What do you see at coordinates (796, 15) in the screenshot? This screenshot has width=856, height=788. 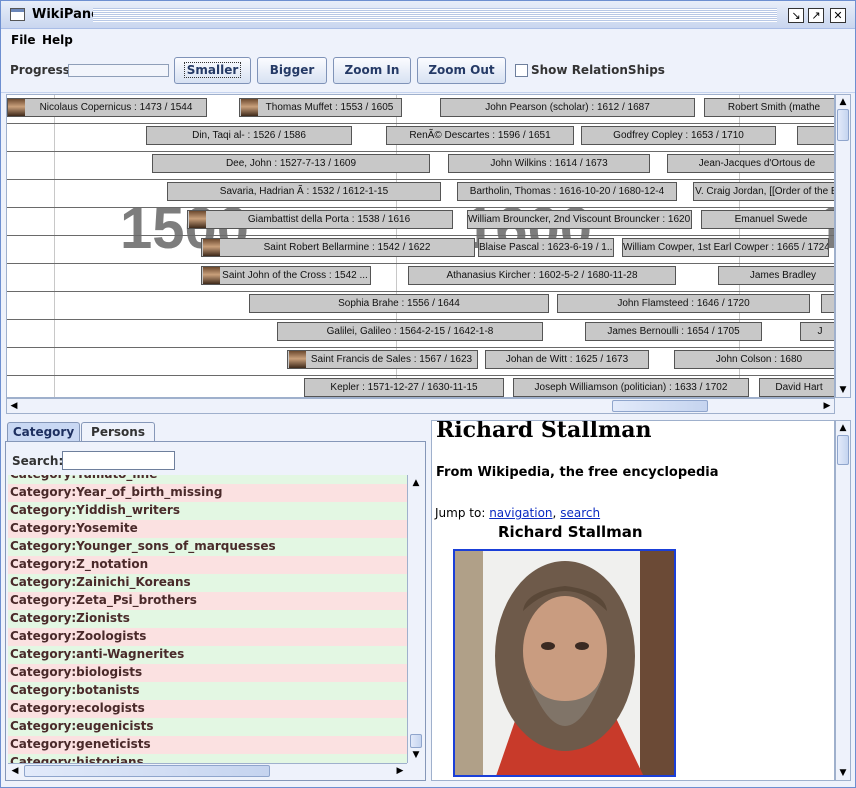 I see `minimize-button: ↘` at bounding box center [796, 15].